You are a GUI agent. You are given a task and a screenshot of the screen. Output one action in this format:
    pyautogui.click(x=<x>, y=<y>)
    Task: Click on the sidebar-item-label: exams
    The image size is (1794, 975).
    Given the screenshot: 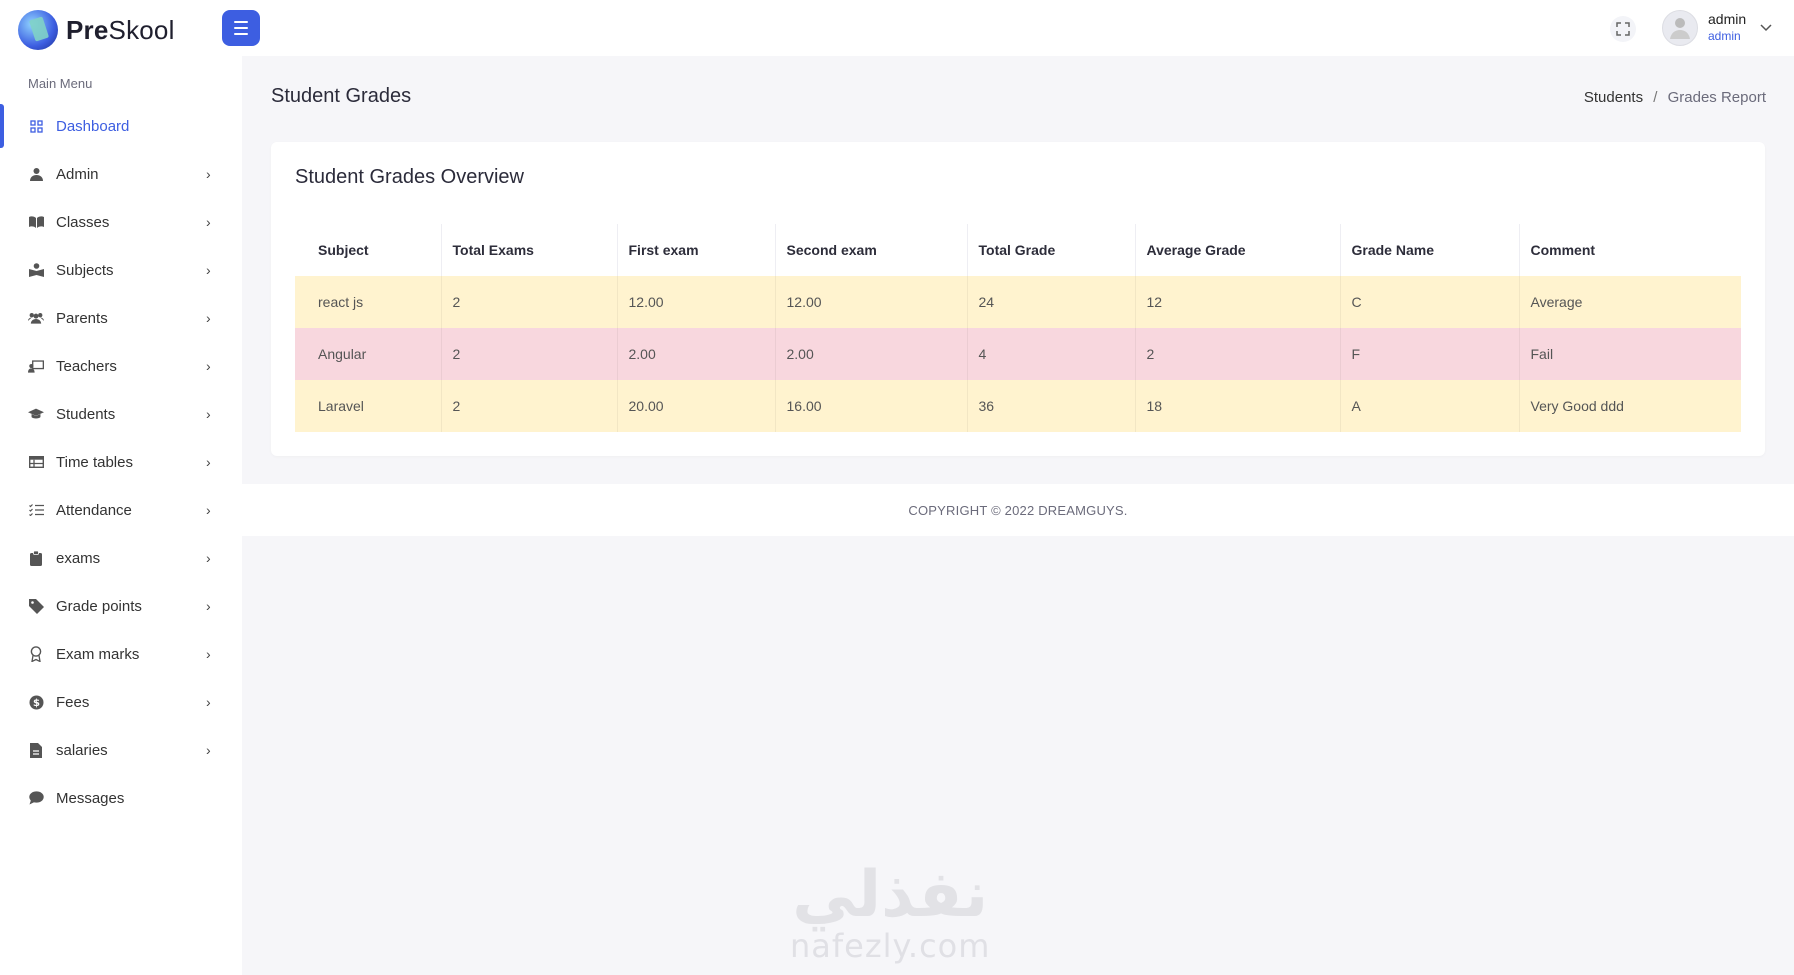 What is the action you would take?
    pyautogui.click(x=78, y=558)
    